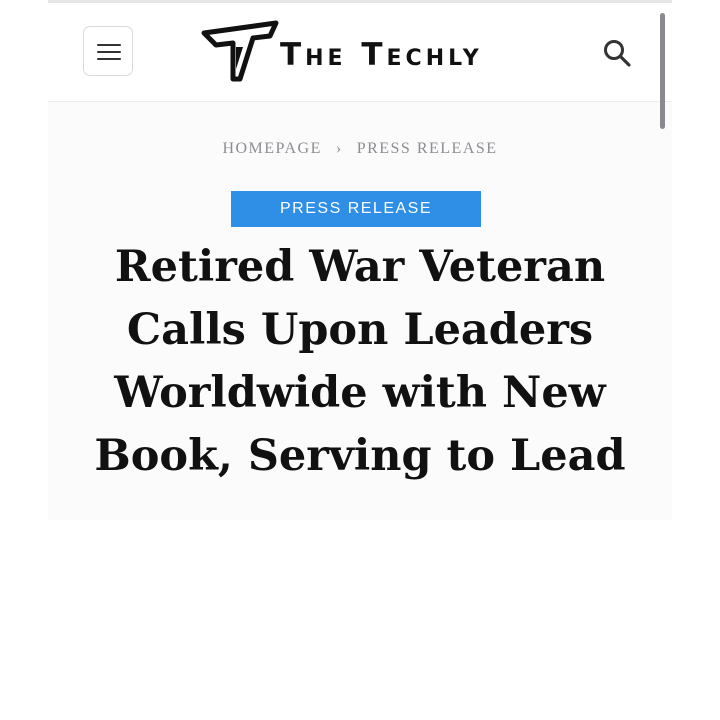 The width and height of the screenshot is (720, 720). I want to click on site-header: The Techly, so click(360, 52).